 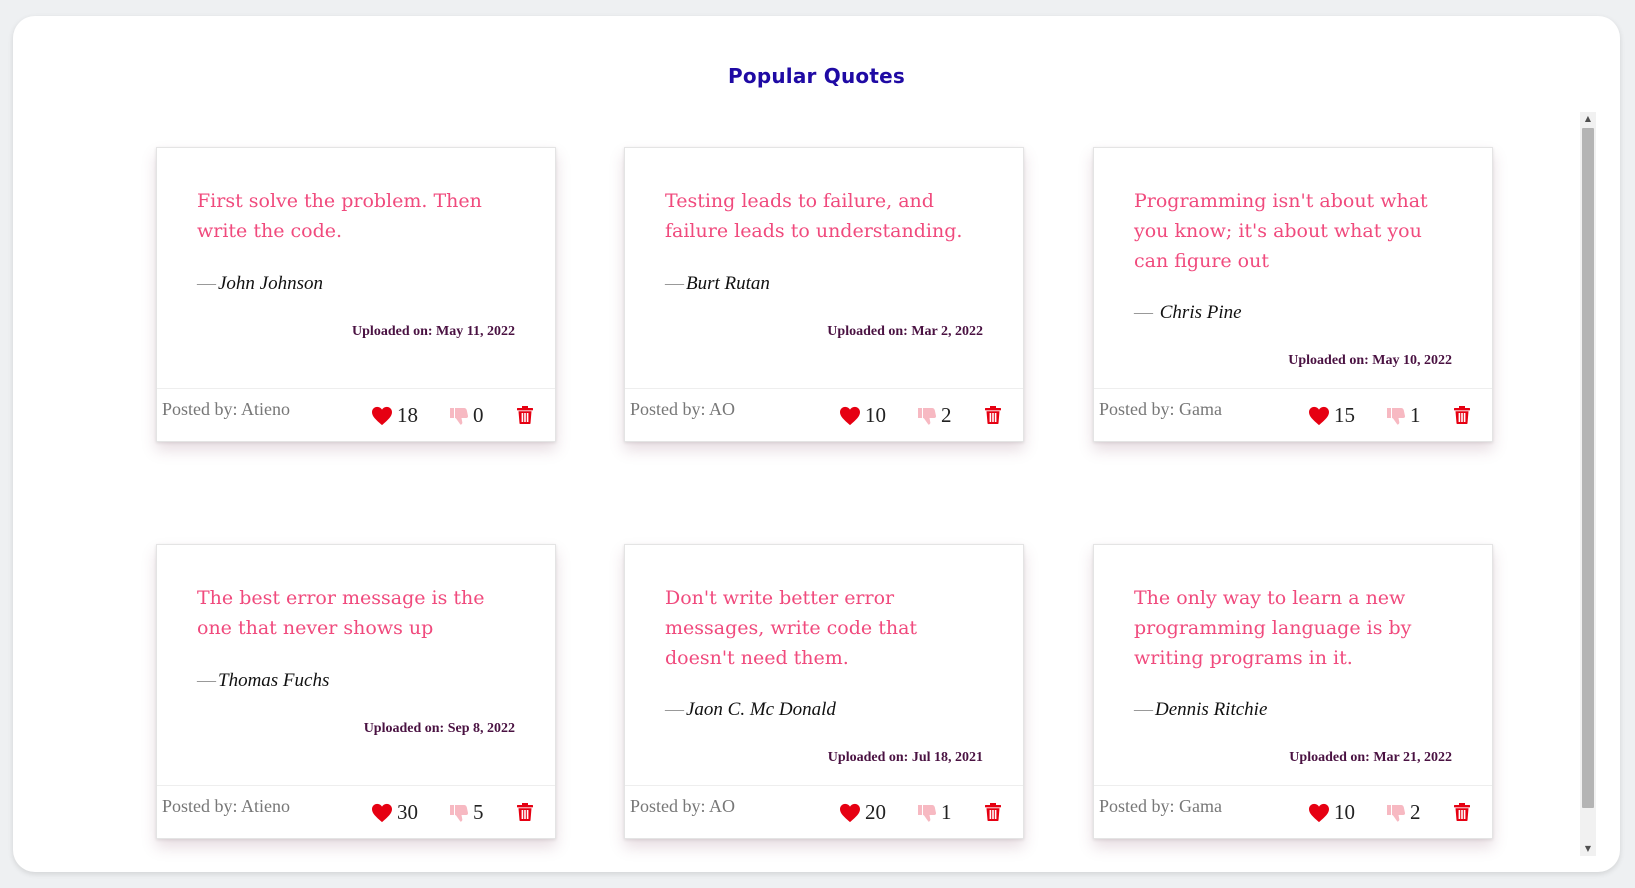 What do you see at coordinates (356, 811) in the screenshot?
I see `card-footer: Posted by: Atieno 30 5` at bounding box center [356, 811].